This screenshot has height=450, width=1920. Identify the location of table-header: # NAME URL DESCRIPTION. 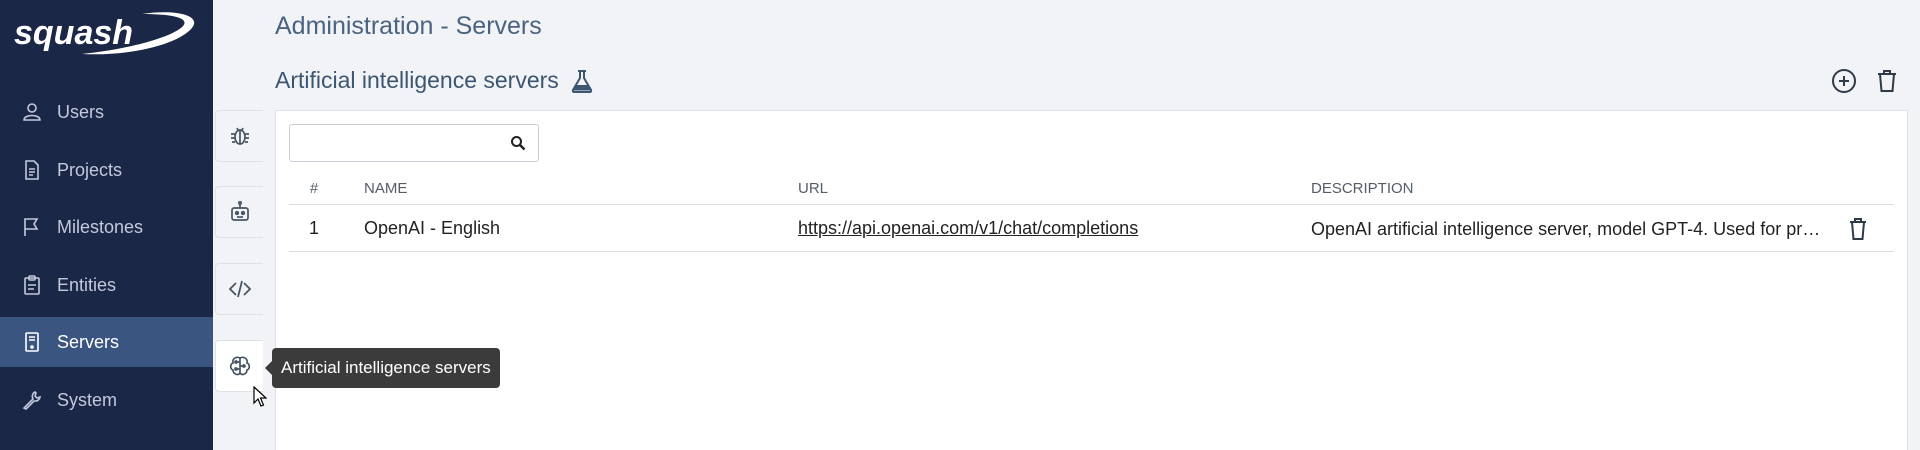
(1091, 189).